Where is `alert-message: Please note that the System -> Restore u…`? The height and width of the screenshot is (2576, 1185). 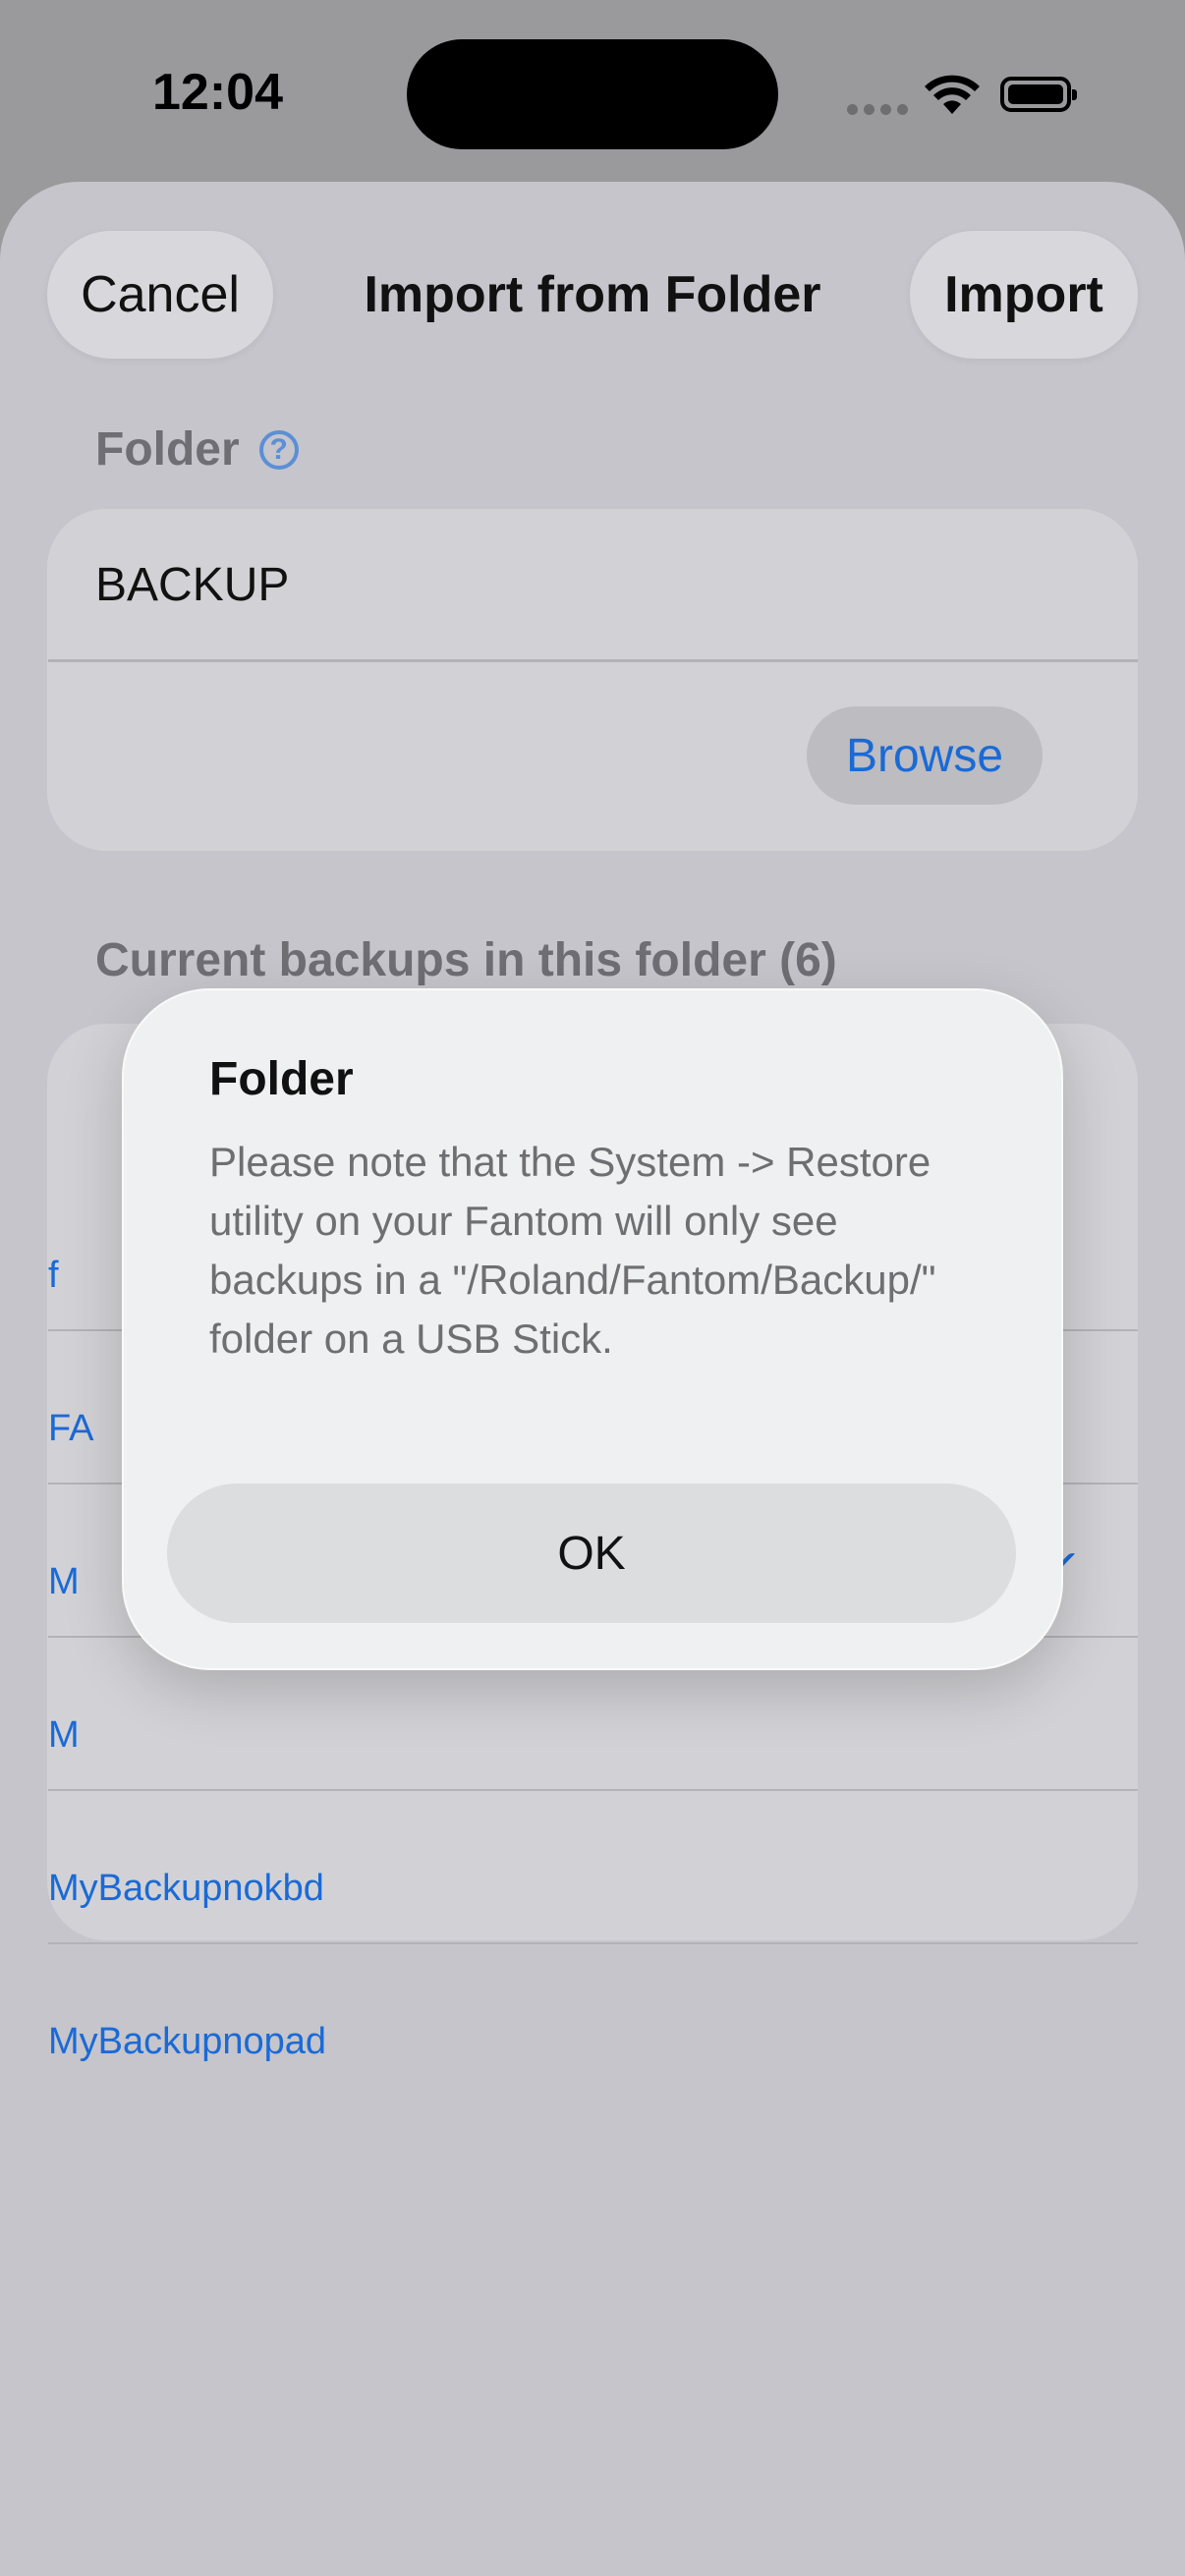
alert-message: Please note that the System -> Restore u… is located at coordinates (573, 1250).